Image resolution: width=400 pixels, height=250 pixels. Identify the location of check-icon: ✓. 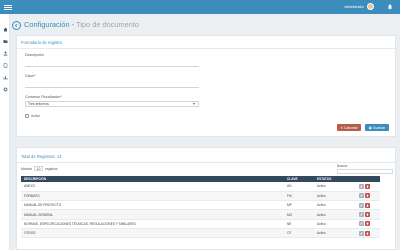
(27, 115).